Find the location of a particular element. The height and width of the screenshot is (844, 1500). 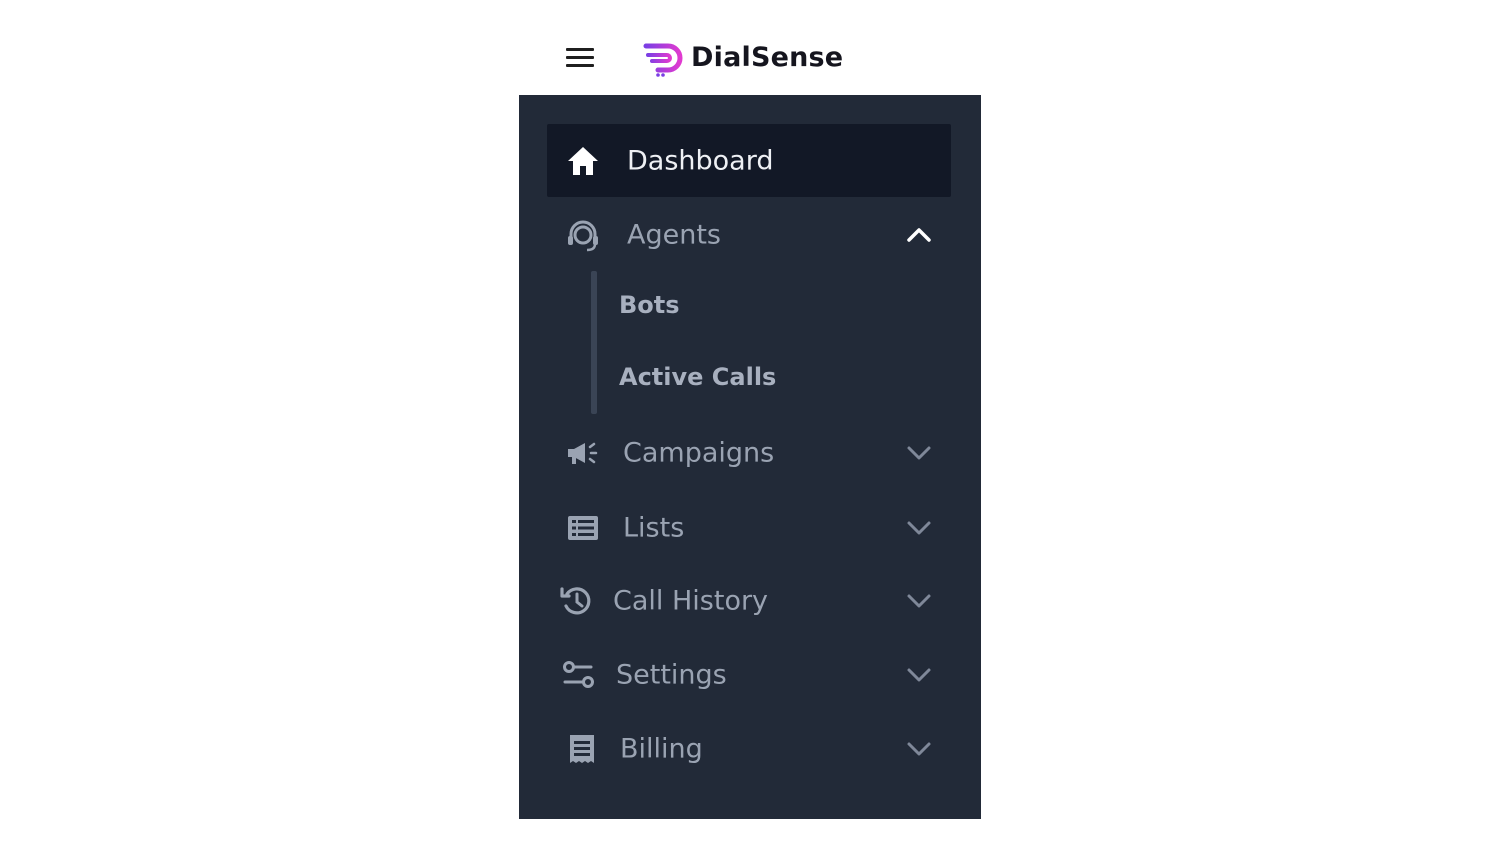

home-icon is located at coordinates (583, 160).